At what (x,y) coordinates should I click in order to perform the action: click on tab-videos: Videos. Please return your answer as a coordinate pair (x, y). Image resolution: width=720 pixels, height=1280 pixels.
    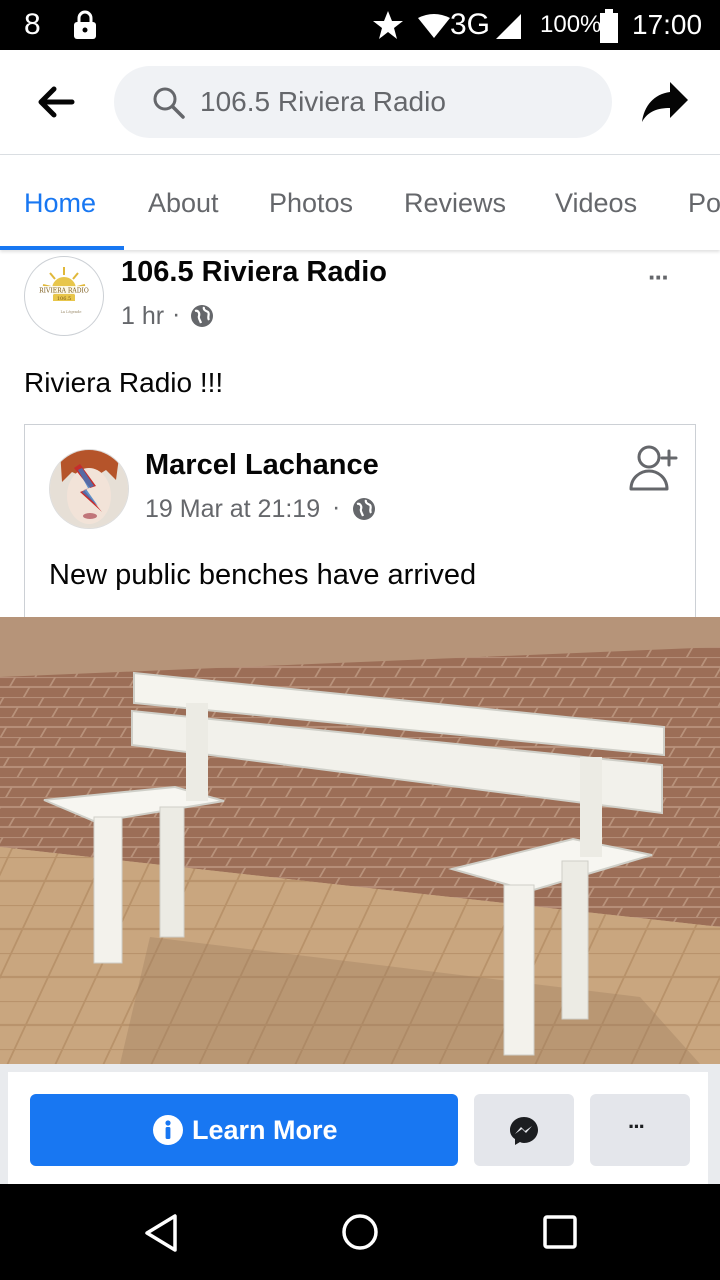
    Looking at the image, I should click on (596, 202).